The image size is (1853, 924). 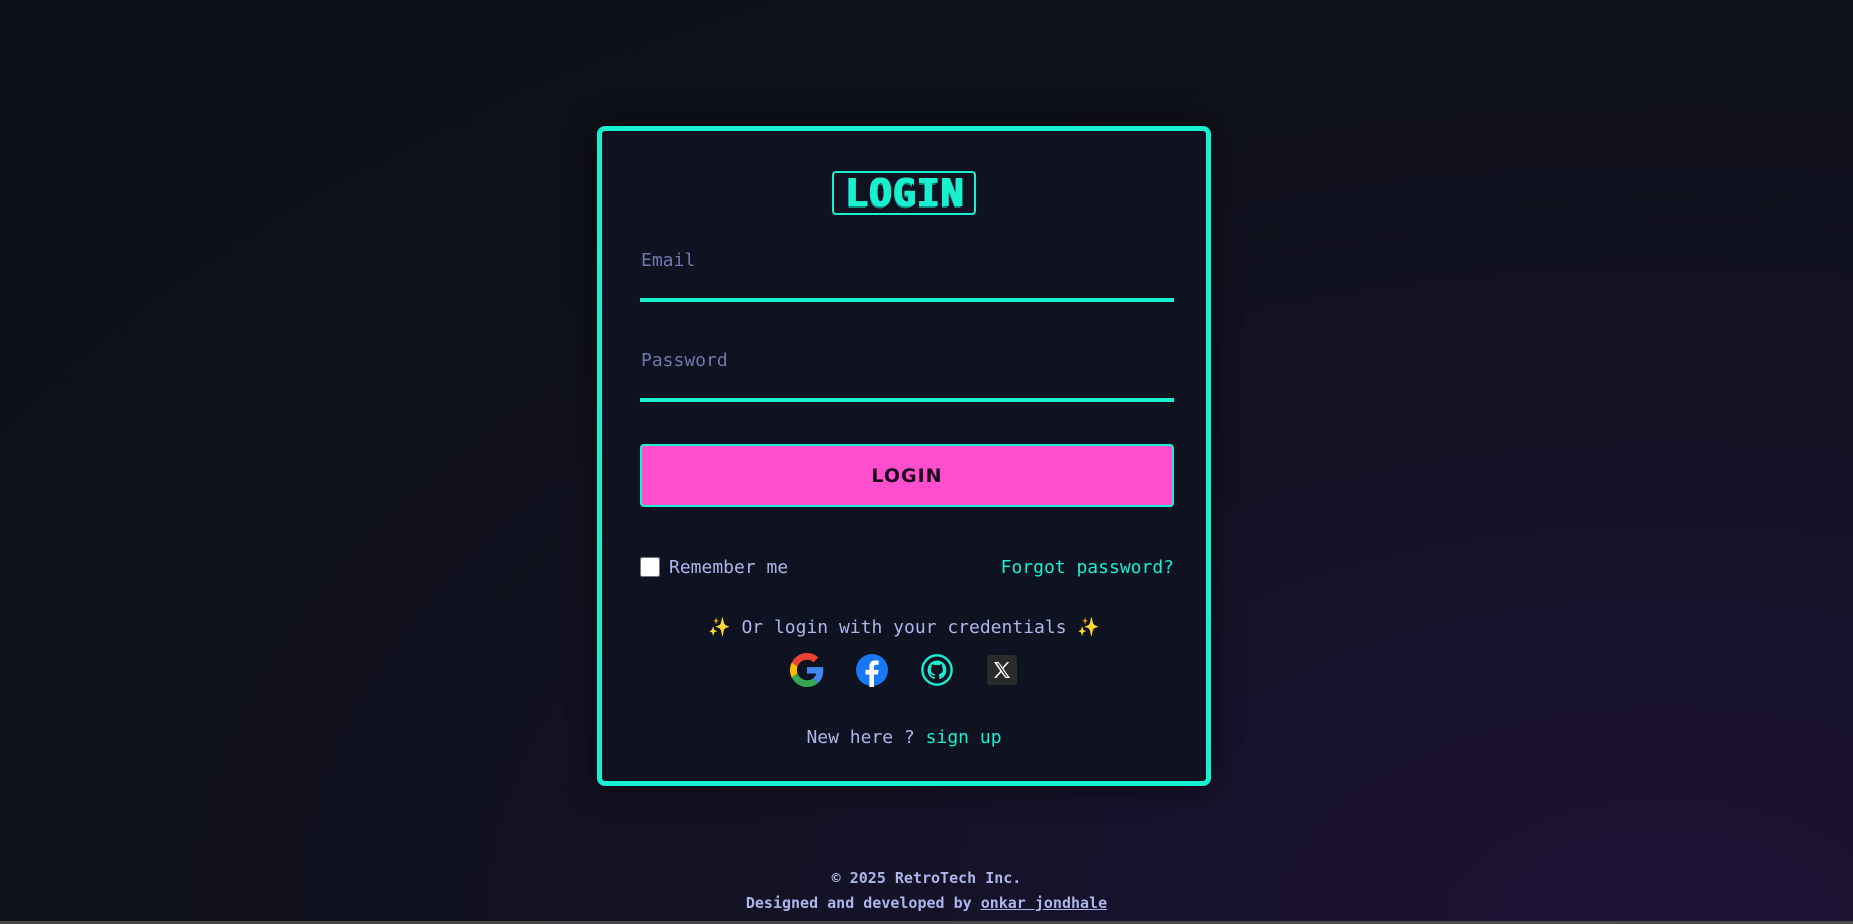 What do you see at coordinates (860, 737) in the screenshot?
I see `new-here-label: New here ?` at bounding box center [860, 737].